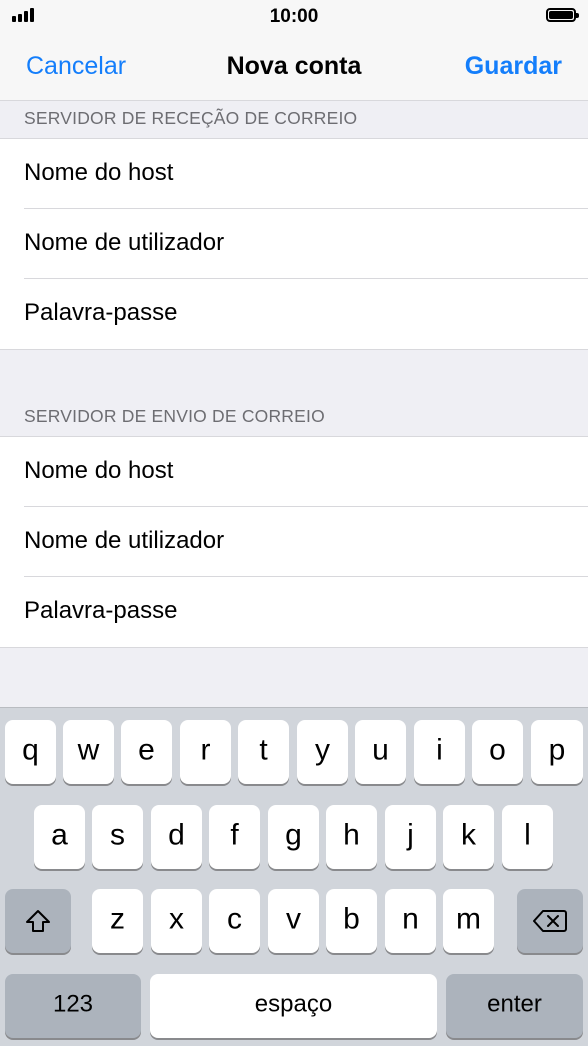 This screenshot has width=588, height=1046. I want to click on incoming-password-placeholder: Palavra-passe, so click(101, 312).